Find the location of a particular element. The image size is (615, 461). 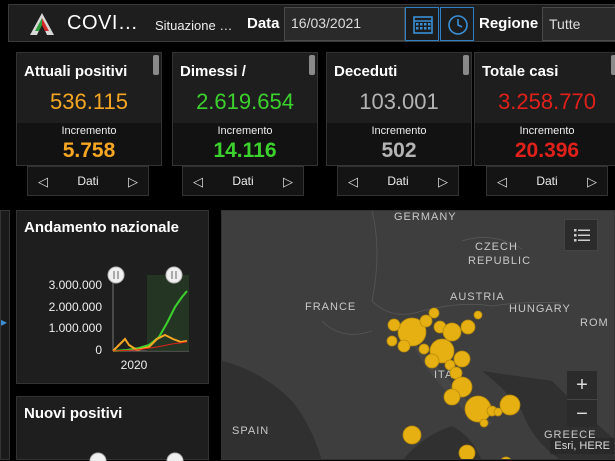

calendar-icon is located at coordinates (423, 25).